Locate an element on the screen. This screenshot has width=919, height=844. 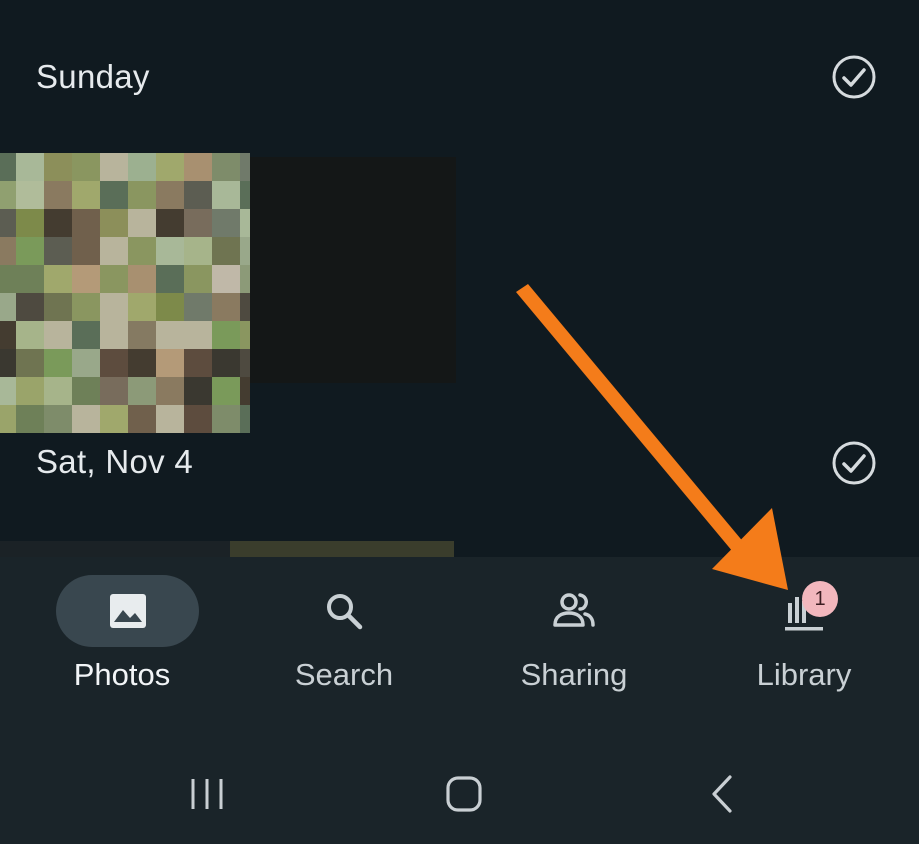
photo-icon is located at coordinates (128, 611).